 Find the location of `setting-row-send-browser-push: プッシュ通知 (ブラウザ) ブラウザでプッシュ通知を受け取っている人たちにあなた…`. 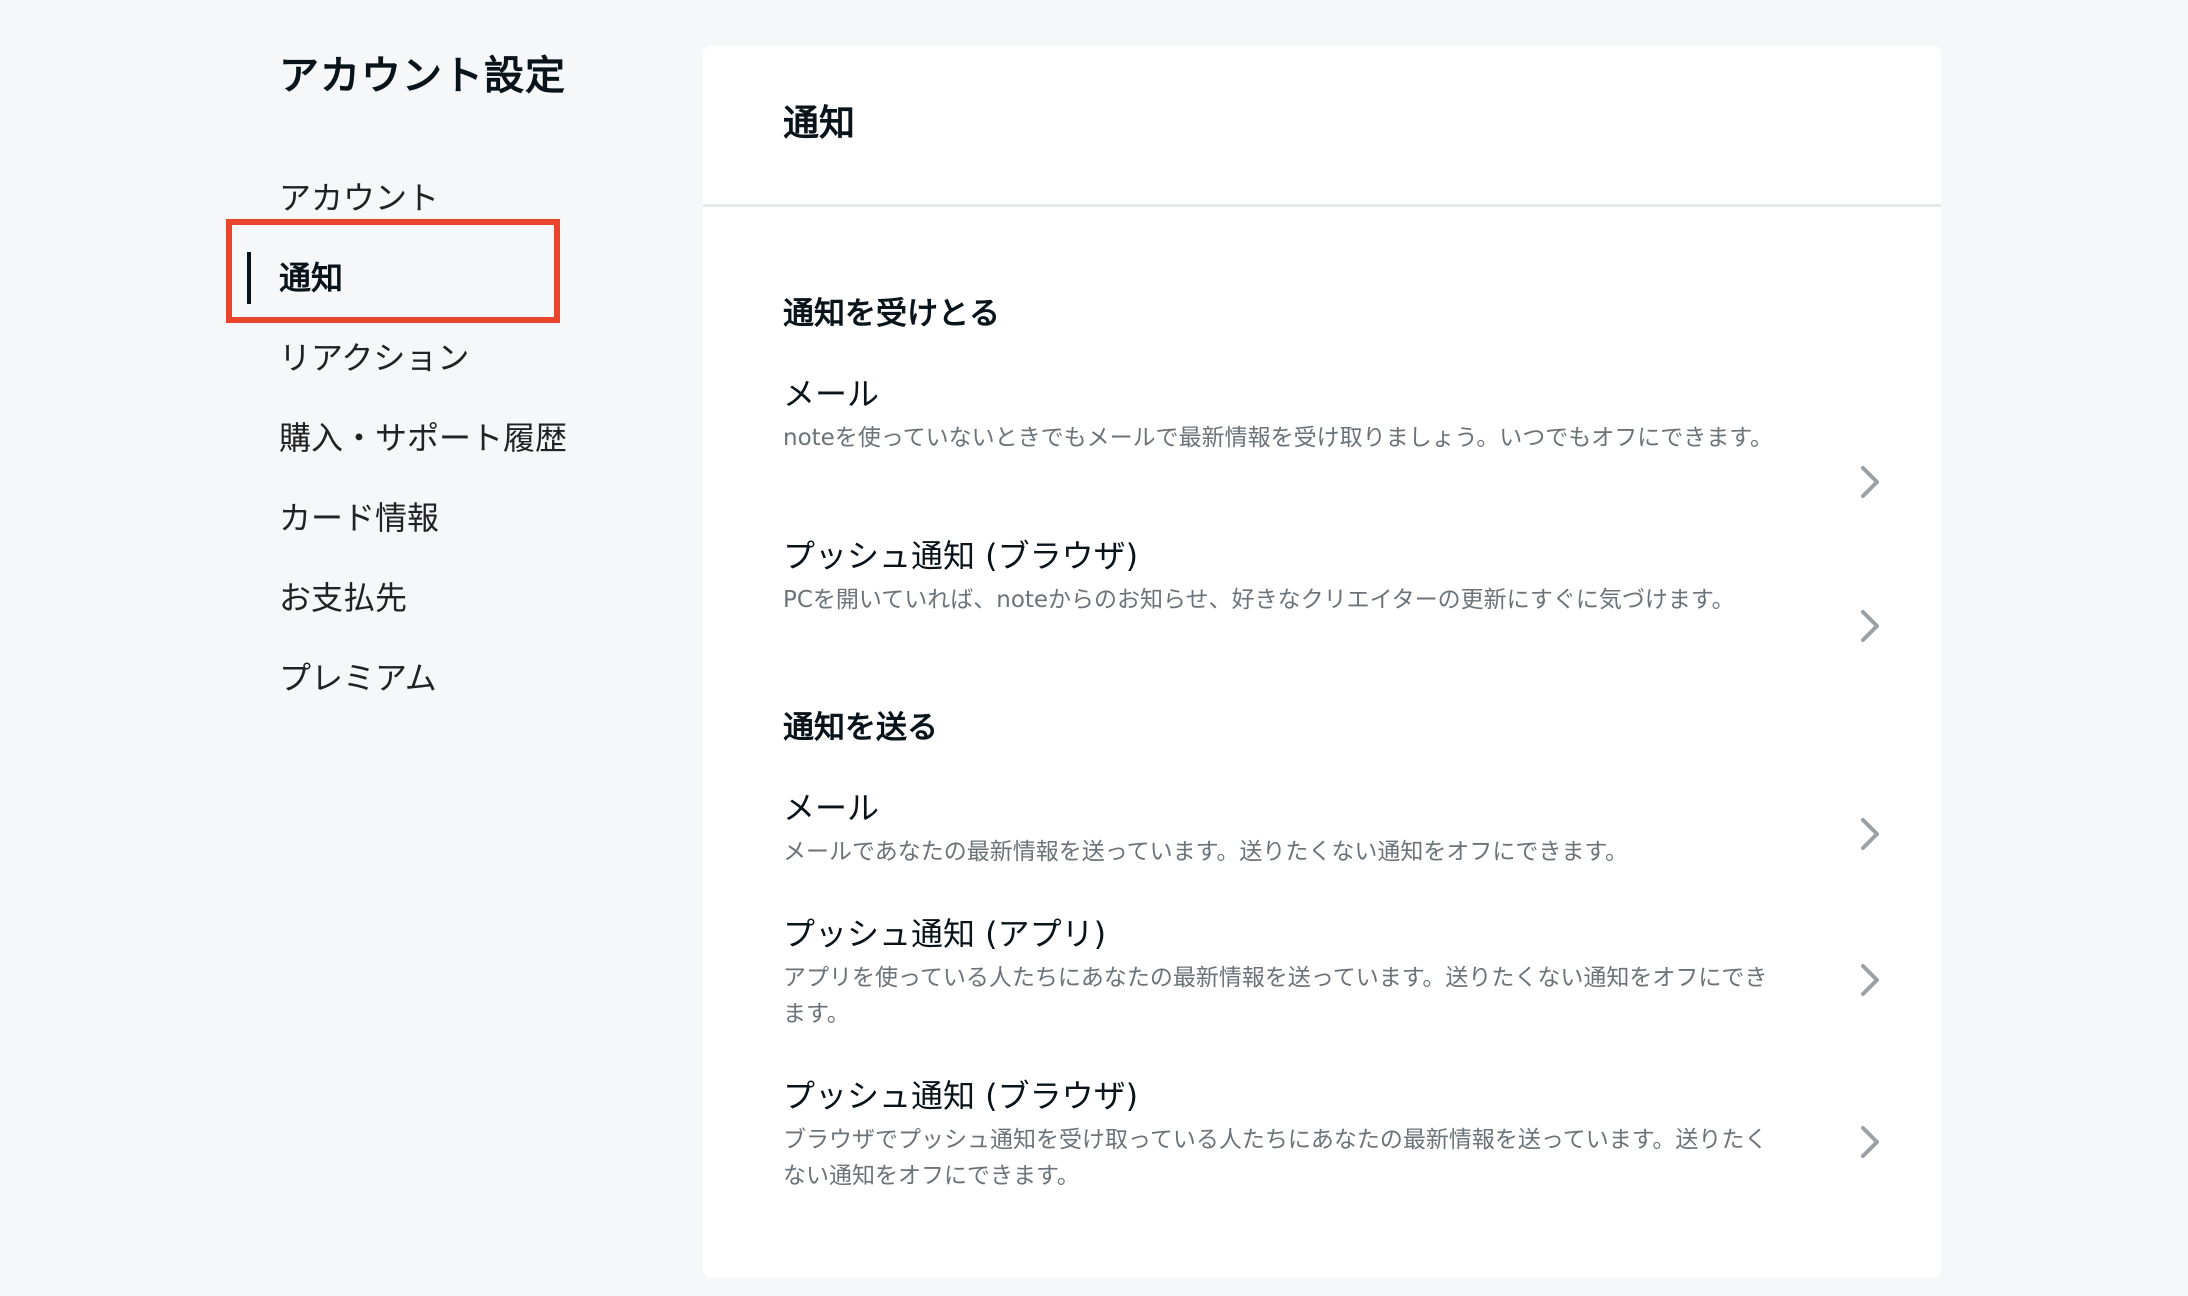

setting-row-send-browser-push: プッシュ通知 (ブラウザ) ブラウザでプッシュ通知を受け取っている人たちにあなた… is located at coordinates (1333, 1133).